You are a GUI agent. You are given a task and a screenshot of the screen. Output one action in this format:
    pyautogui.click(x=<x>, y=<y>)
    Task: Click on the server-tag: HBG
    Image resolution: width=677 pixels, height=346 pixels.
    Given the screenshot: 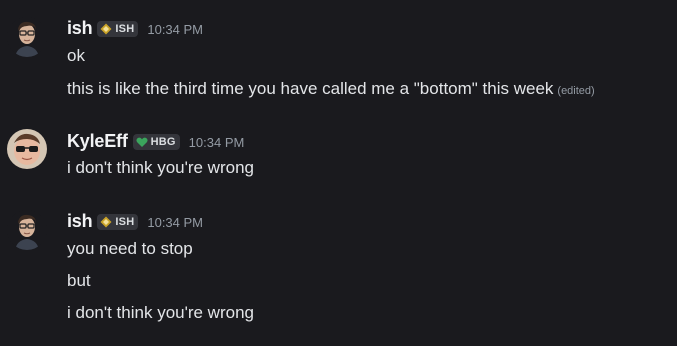 What is the action you would take?
    pyautogui.click(x=156, y=142)
    